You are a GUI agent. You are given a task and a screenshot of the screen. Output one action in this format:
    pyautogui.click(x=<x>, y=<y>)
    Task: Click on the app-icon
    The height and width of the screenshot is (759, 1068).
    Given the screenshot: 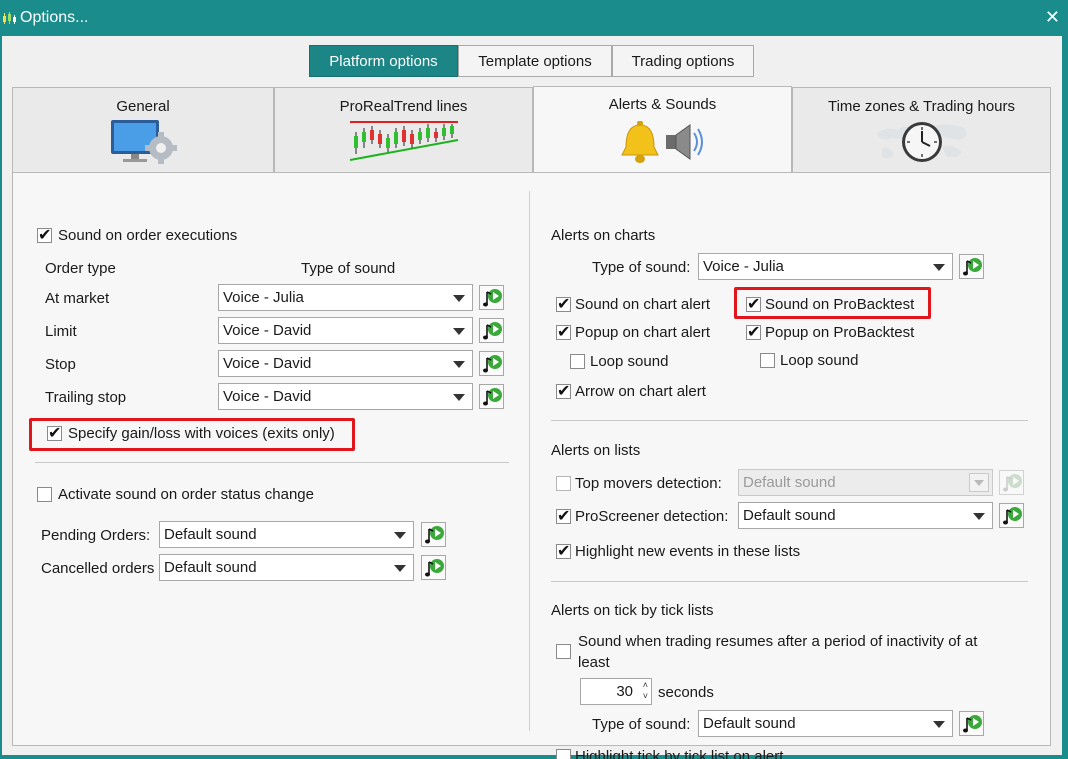 What is the action you would take?
    pyautogui.click(x=9, y=18)
    